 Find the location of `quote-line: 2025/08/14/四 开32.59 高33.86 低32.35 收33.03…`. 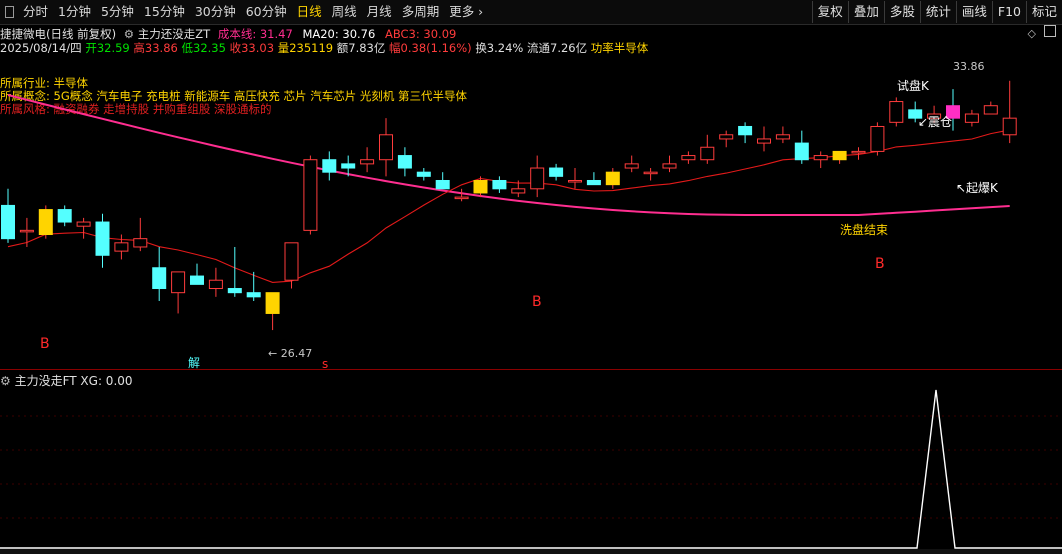

quote-line: 2025/08/14/四 开32.59 高33.86 低32.35 收33.03… is located at coordinates (324, 47).